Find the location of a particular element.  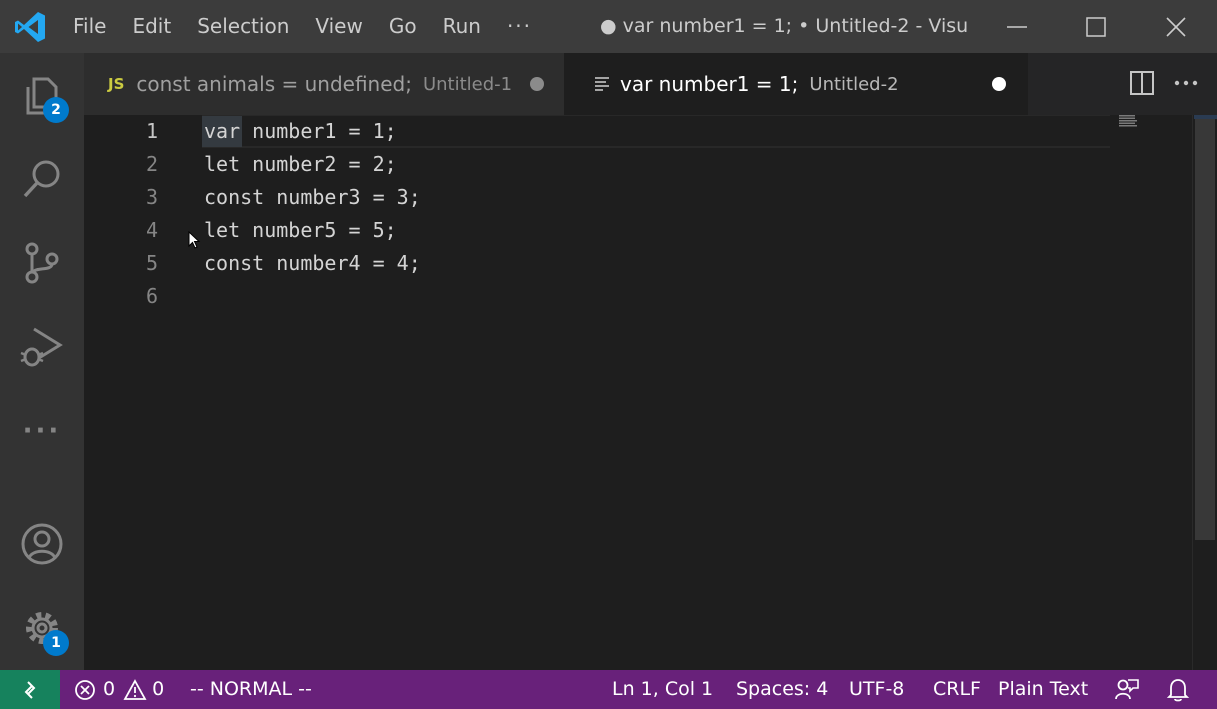

tab-description: Untitled-2 is located at coordinates (854, 84).